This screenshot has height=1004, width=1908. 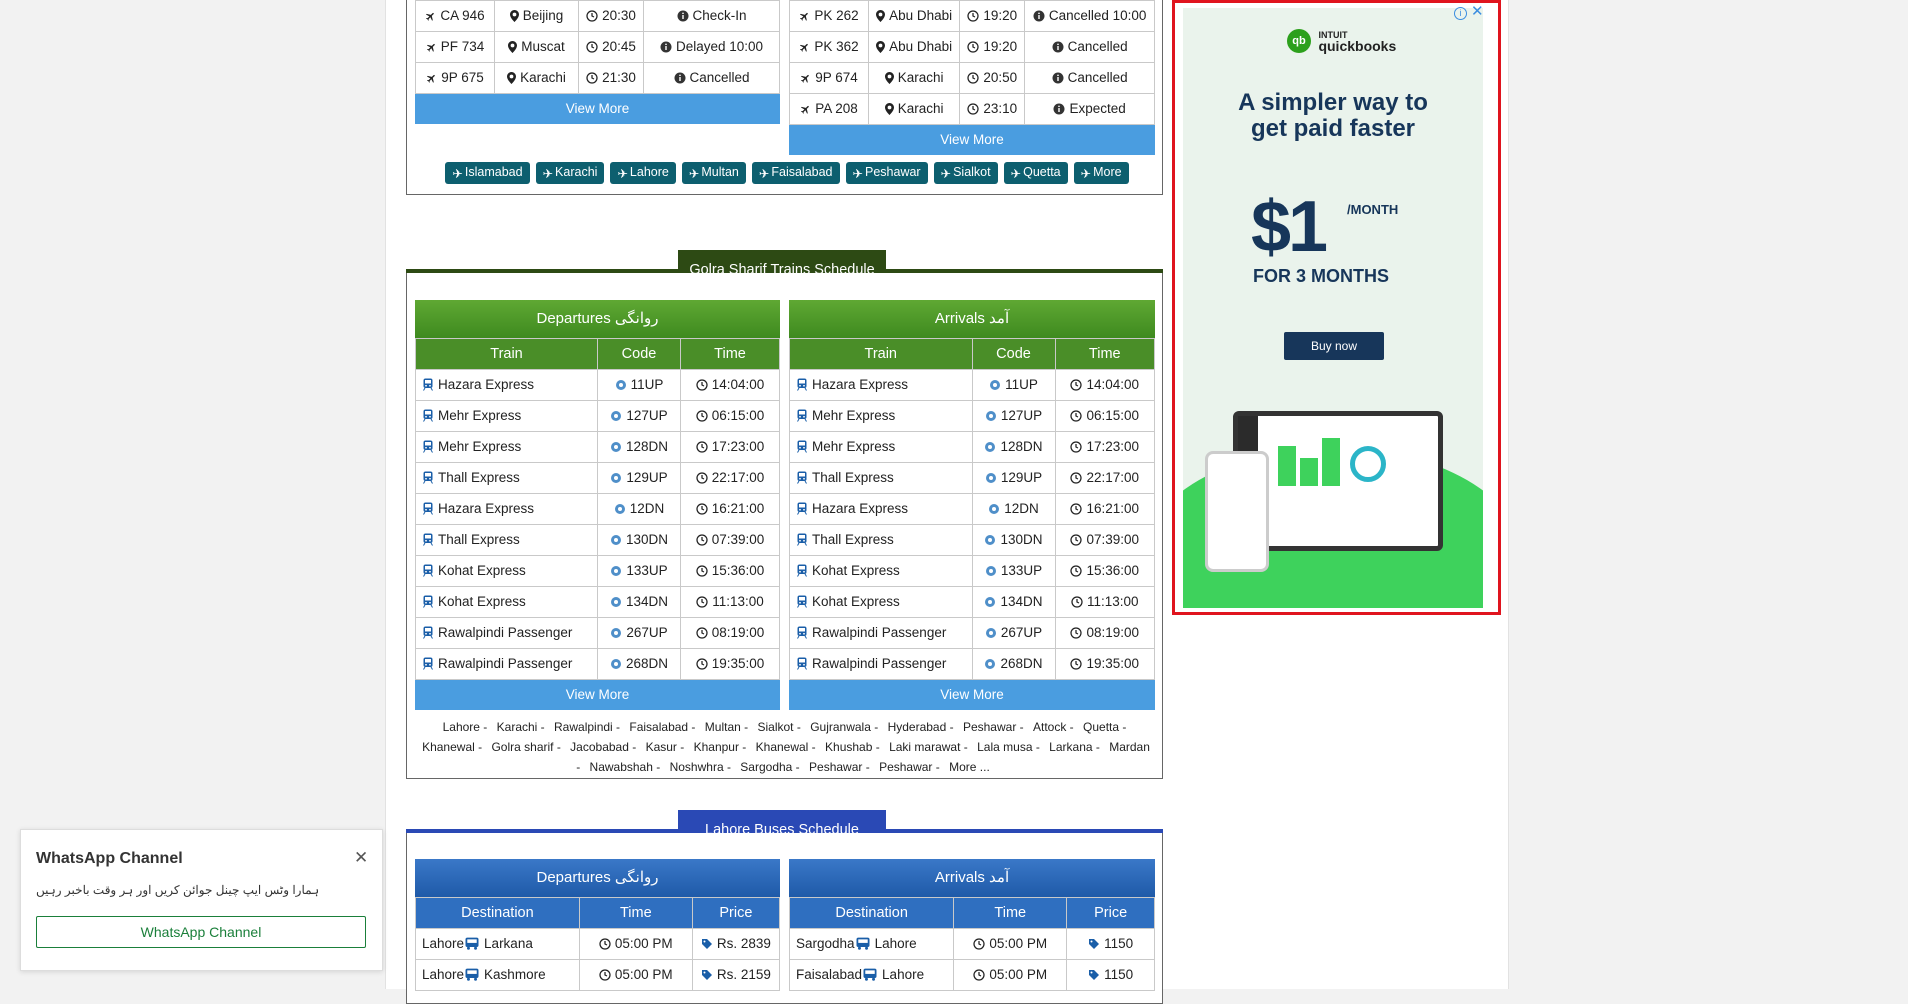 What do you see at coordinates (971, 975) in the screenshot?
I see `bus-row: Faisalabad Lahore 05:00 PM 1150` at bounding box center [971, 975].